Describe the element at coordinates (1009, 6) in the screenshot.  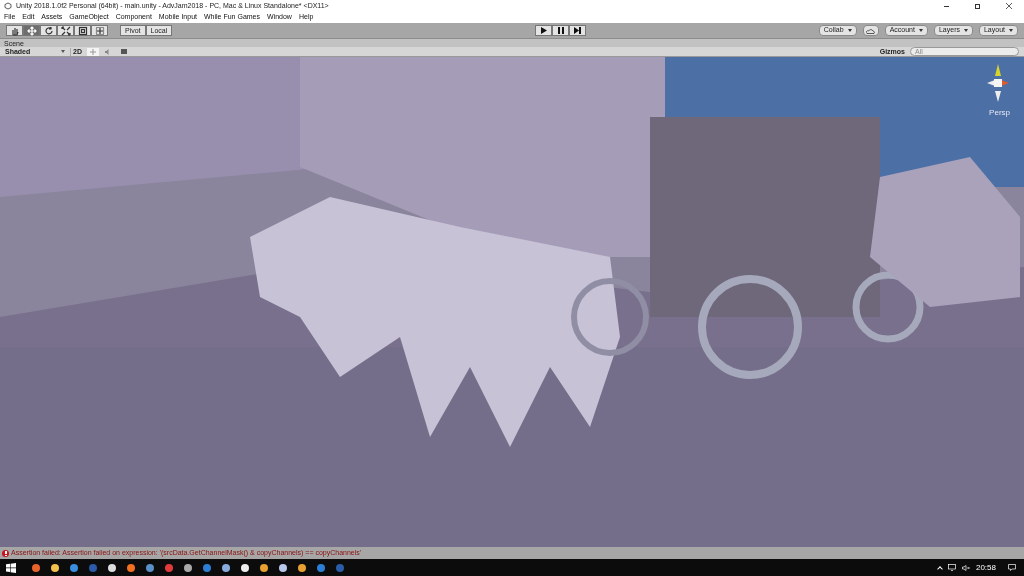
I see `close-icon` at that location.